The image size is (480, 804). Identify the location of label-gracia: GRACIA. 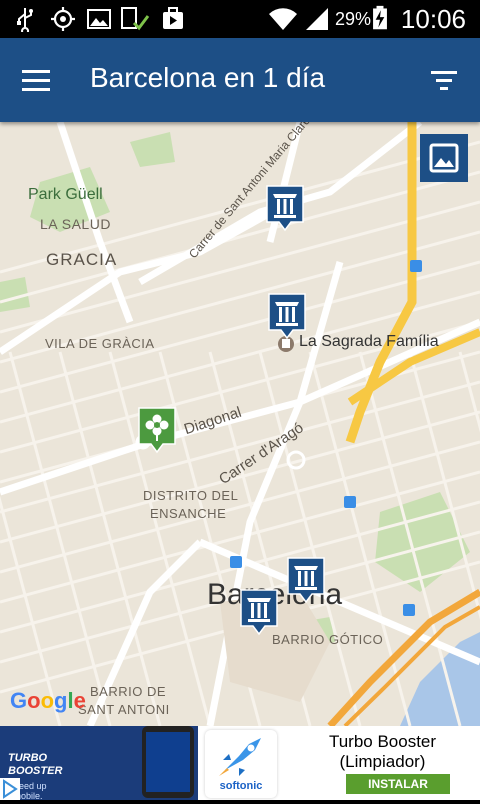
(82, 259).